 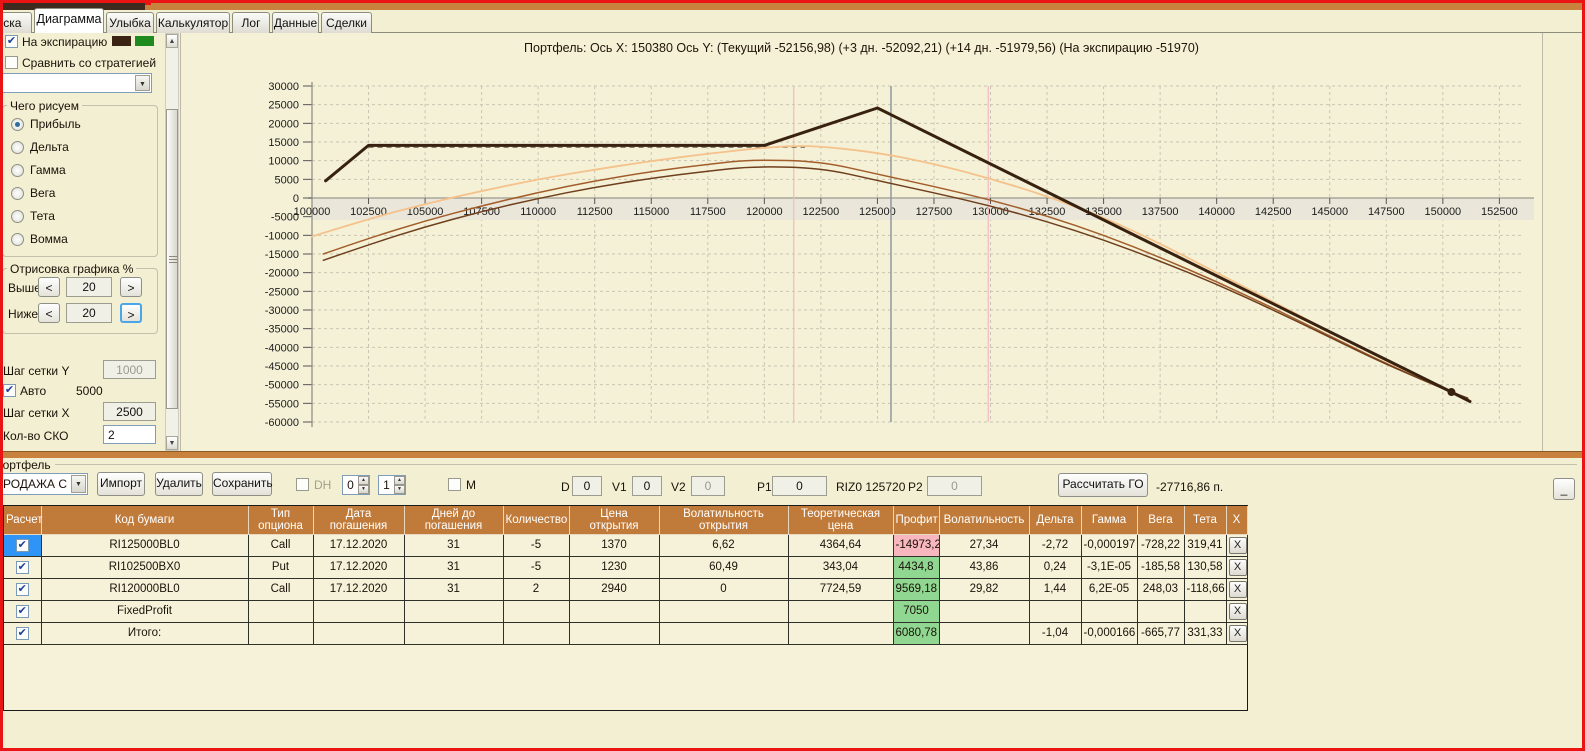 I want to click on col-header-calc: Расчет, so click(x=23, y=520).